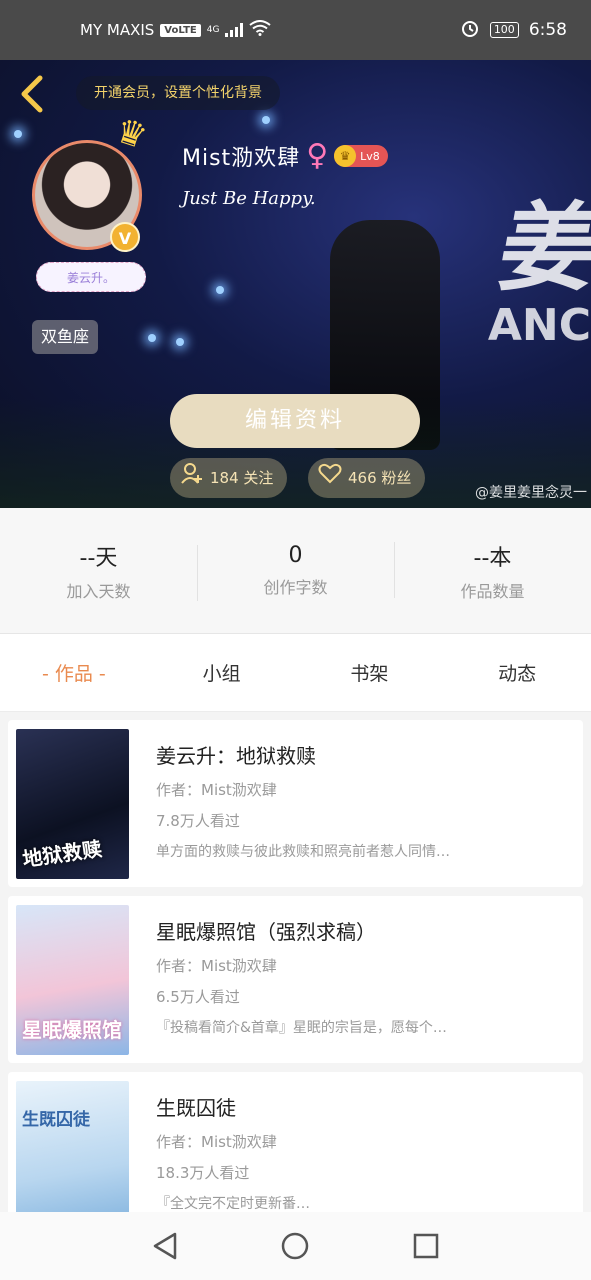 The width and height of the screenshot is (591, 1280). What do you see at coordinates (203, 1173) in the screenshot?
I see `book-views: 18.3万人看过` at bounding box center [203, 1173].